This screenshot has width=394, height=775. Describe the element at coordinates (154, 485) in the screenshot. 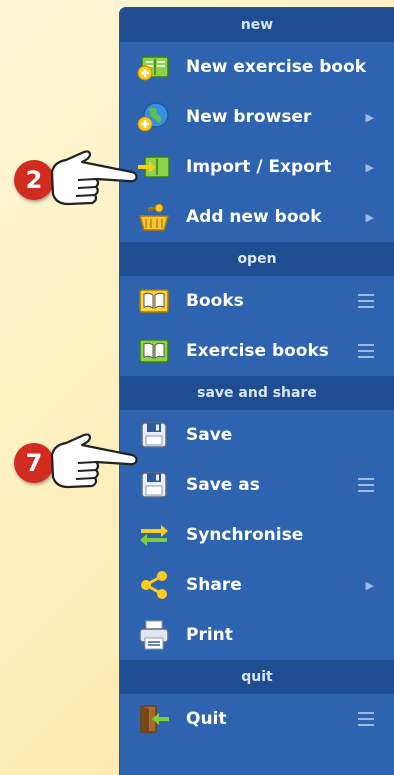

I see `floppy-disk-as-icon` at that location.